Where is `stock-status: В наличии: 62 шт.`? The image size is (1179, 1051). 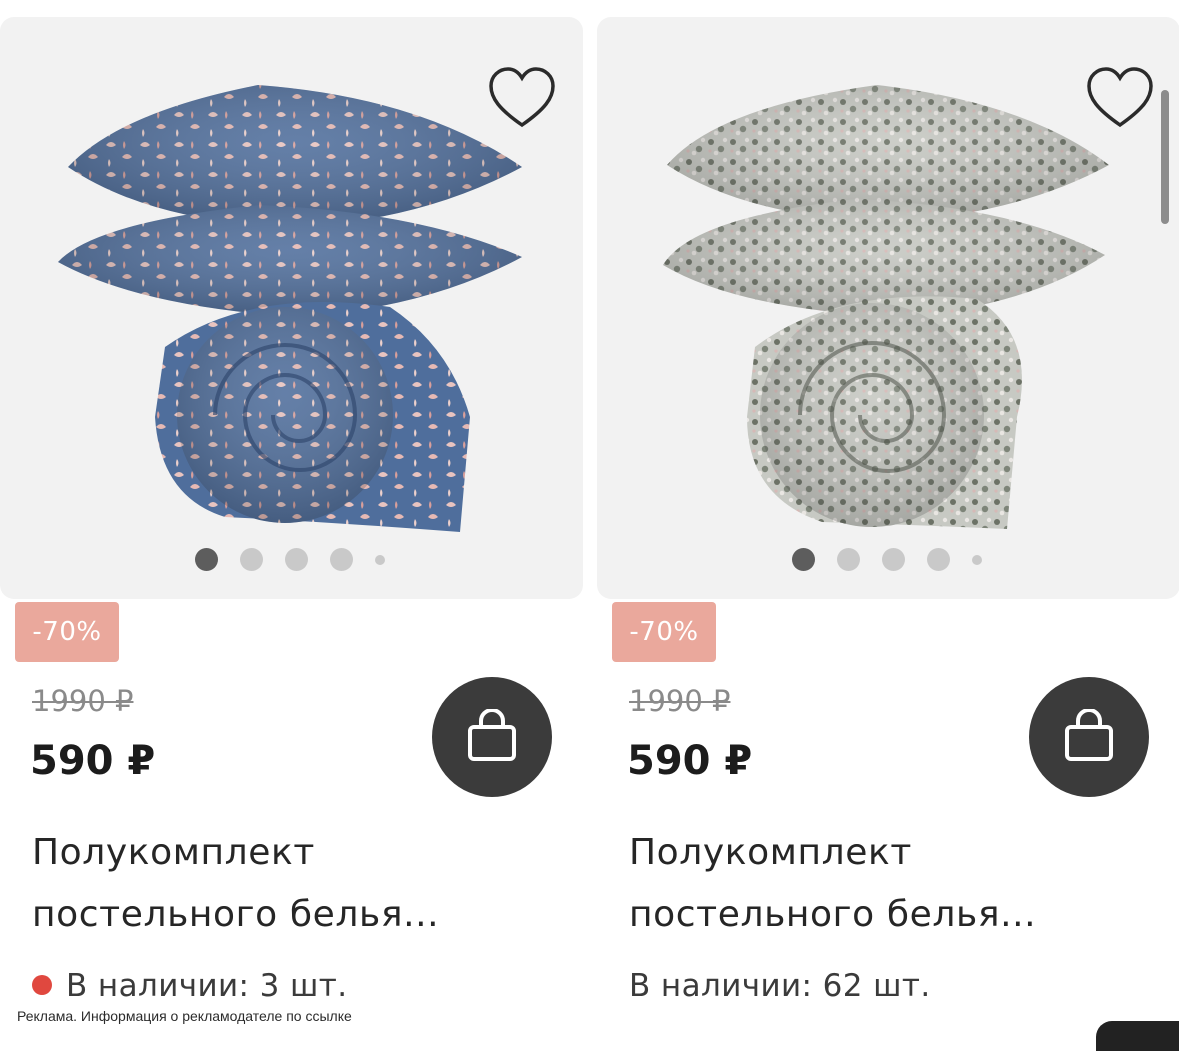
stock-status: В наличии: 62 шт. is located at coordinates (780, 986).